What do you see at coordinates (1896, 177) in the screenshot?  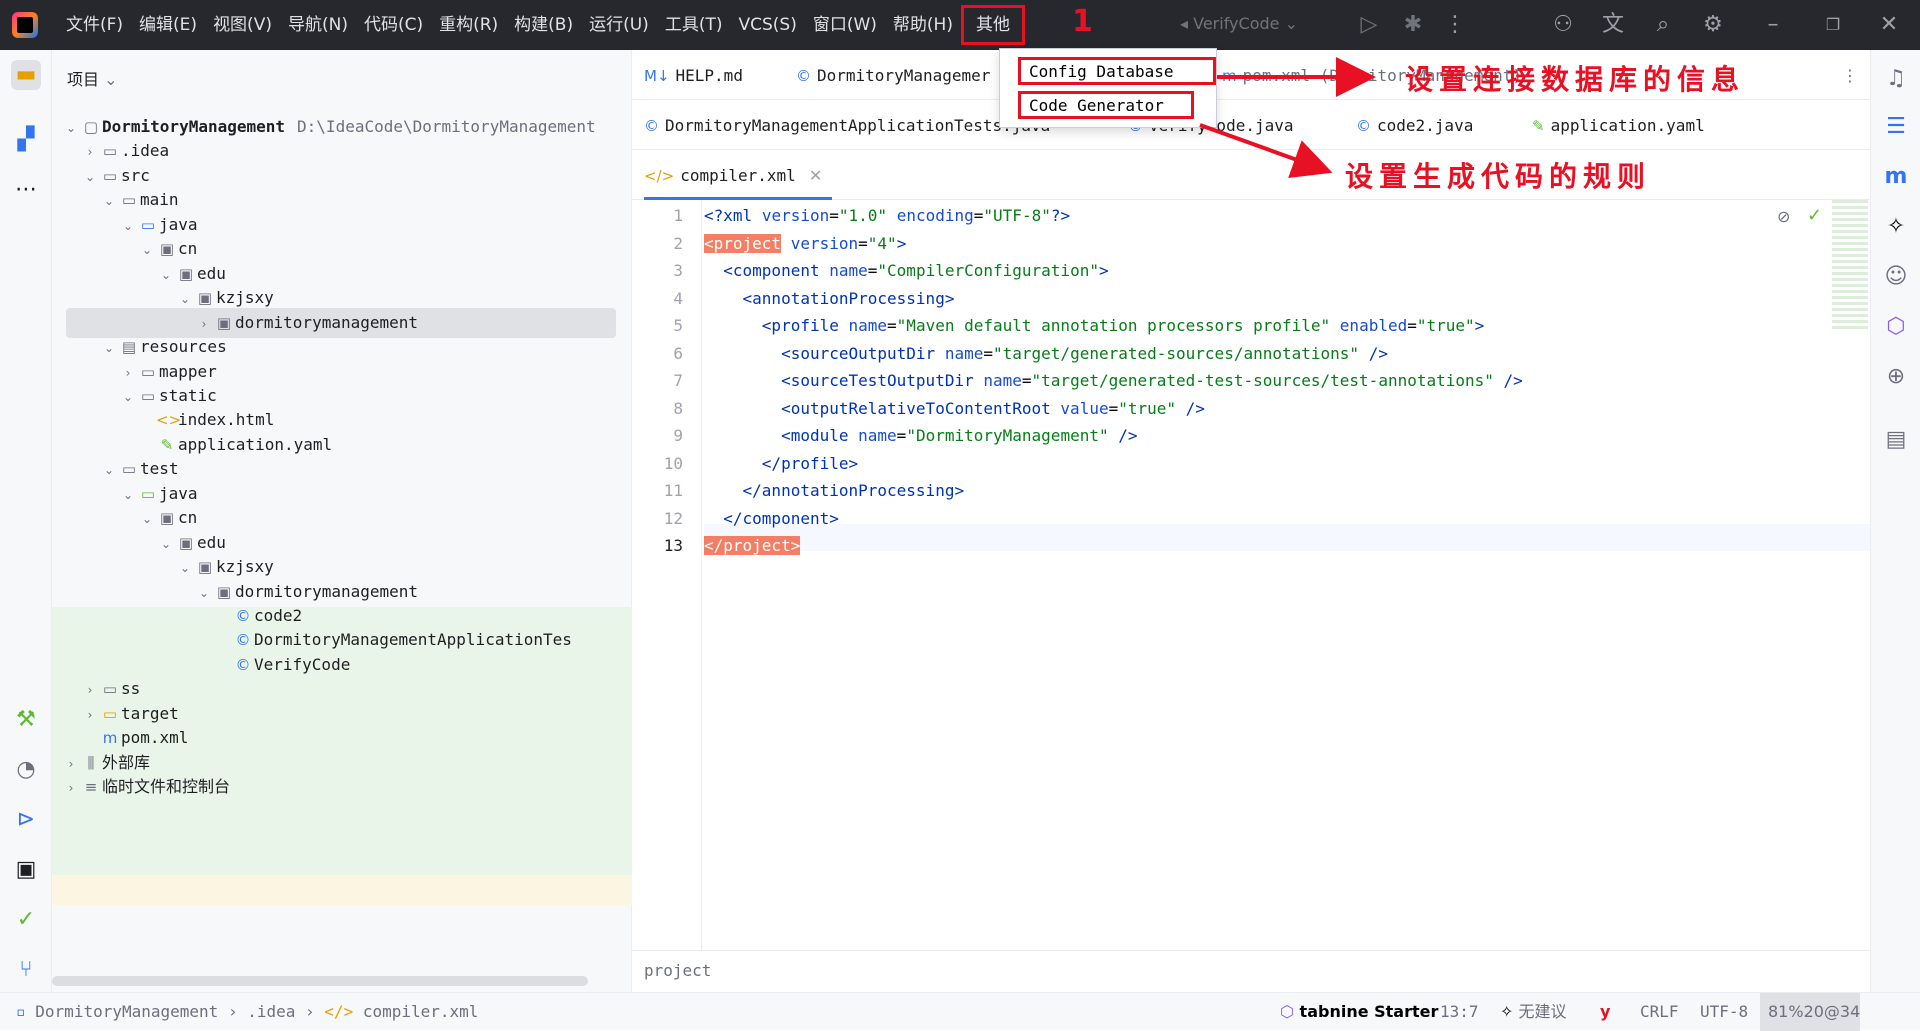 I see `maven-icon: m` at bounding box center [1896, 177].